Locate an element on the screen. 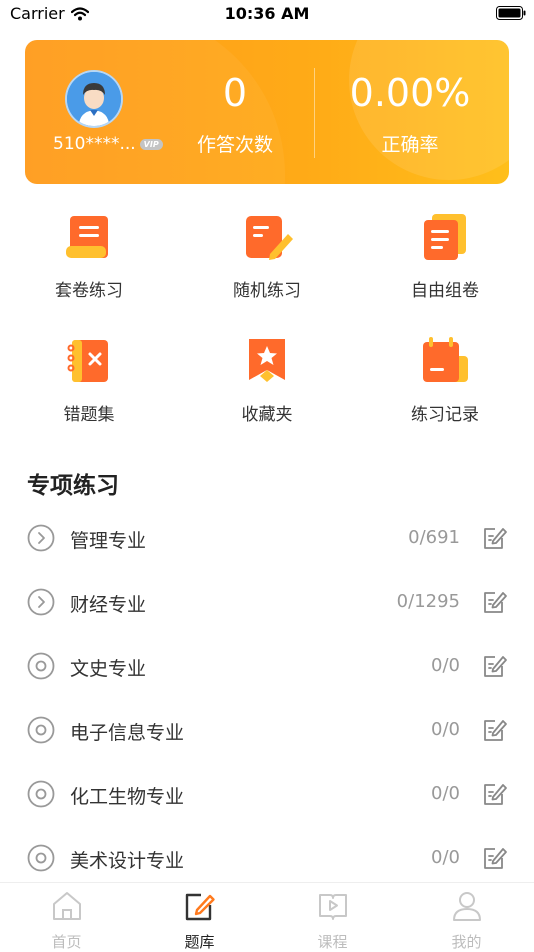  home-icon is located at coordinates (66, 906).